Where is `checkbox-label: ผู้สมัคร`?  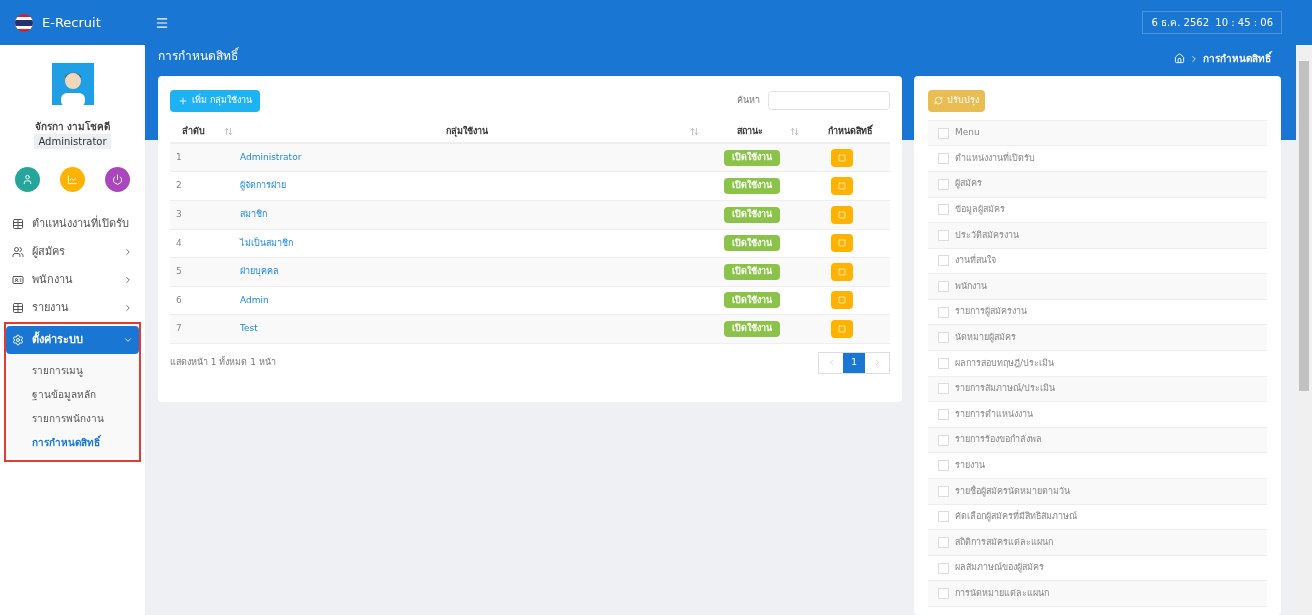 checkbox-label: ผู้สมัคร is located at coordinates (968, 184).